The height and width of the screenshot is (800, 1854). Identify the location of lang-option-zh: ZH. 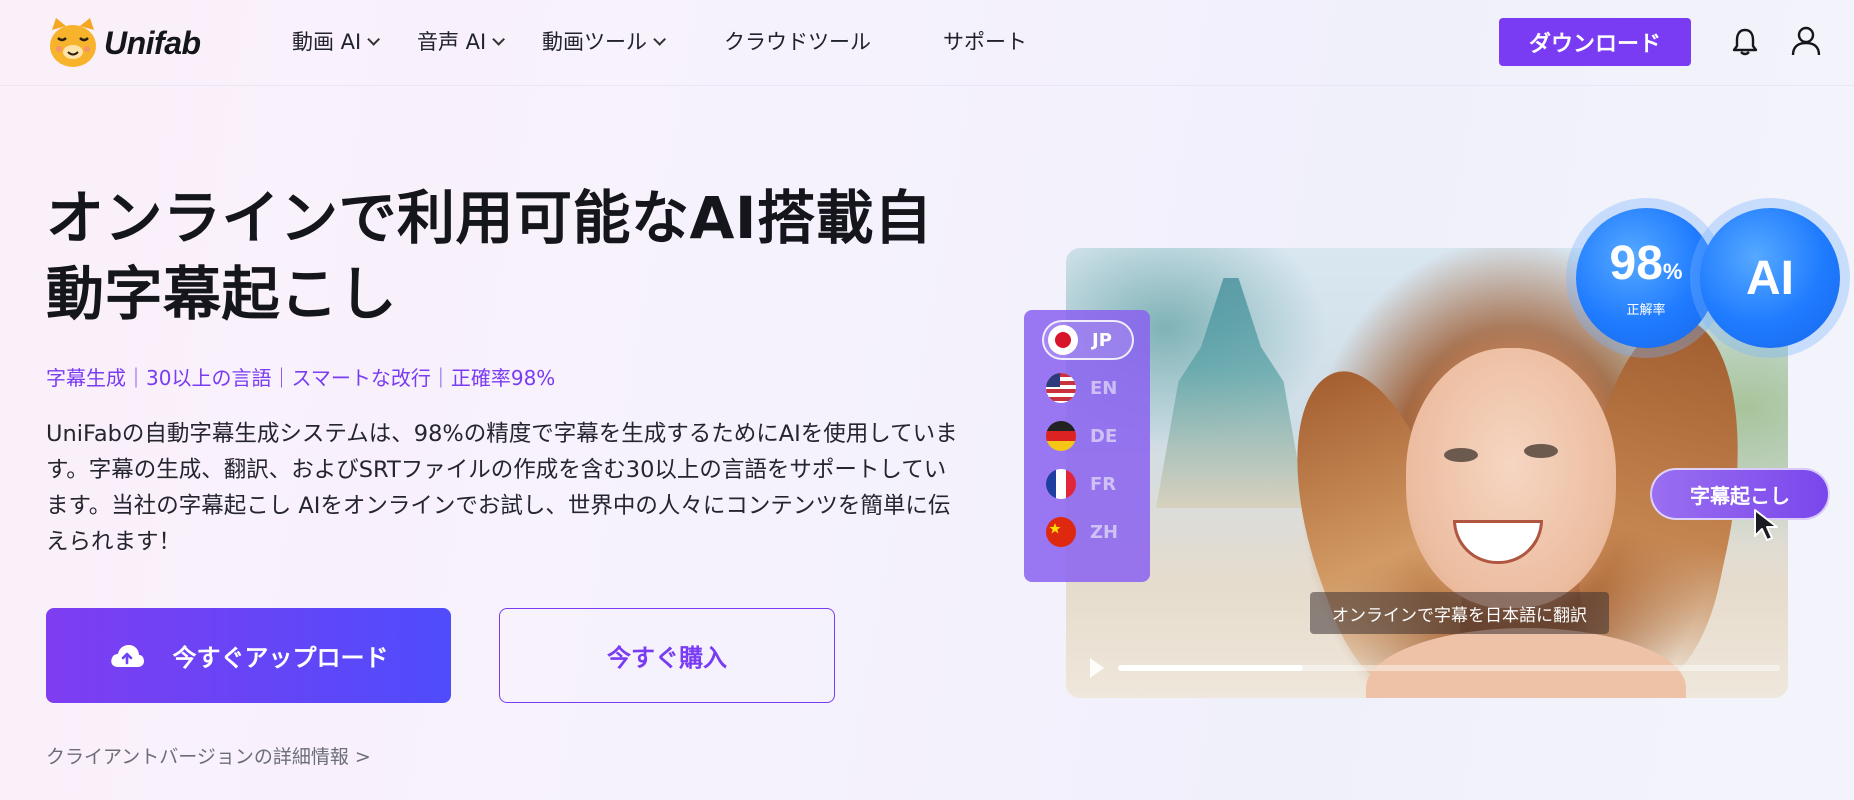
(1088, 532).